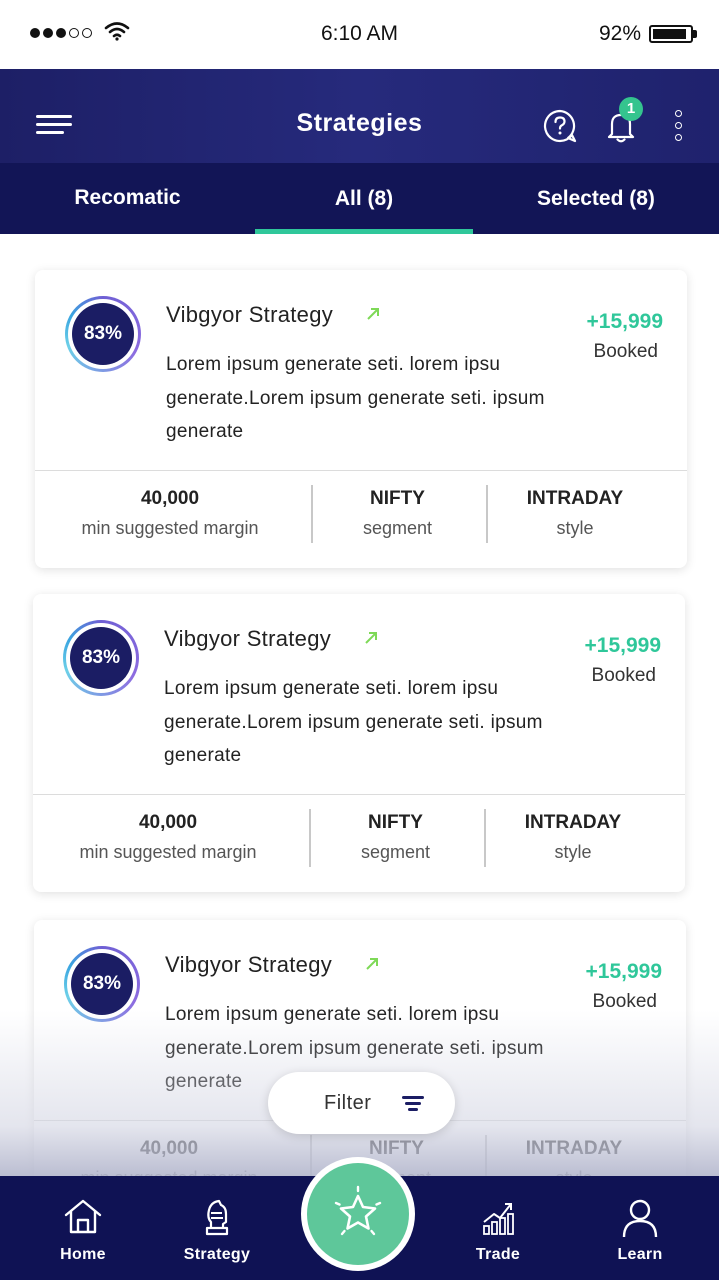 Image resolution: width=719 pixels, height=1280 pixels. I want to click on battery-percent: 92%, so click(619, 33).